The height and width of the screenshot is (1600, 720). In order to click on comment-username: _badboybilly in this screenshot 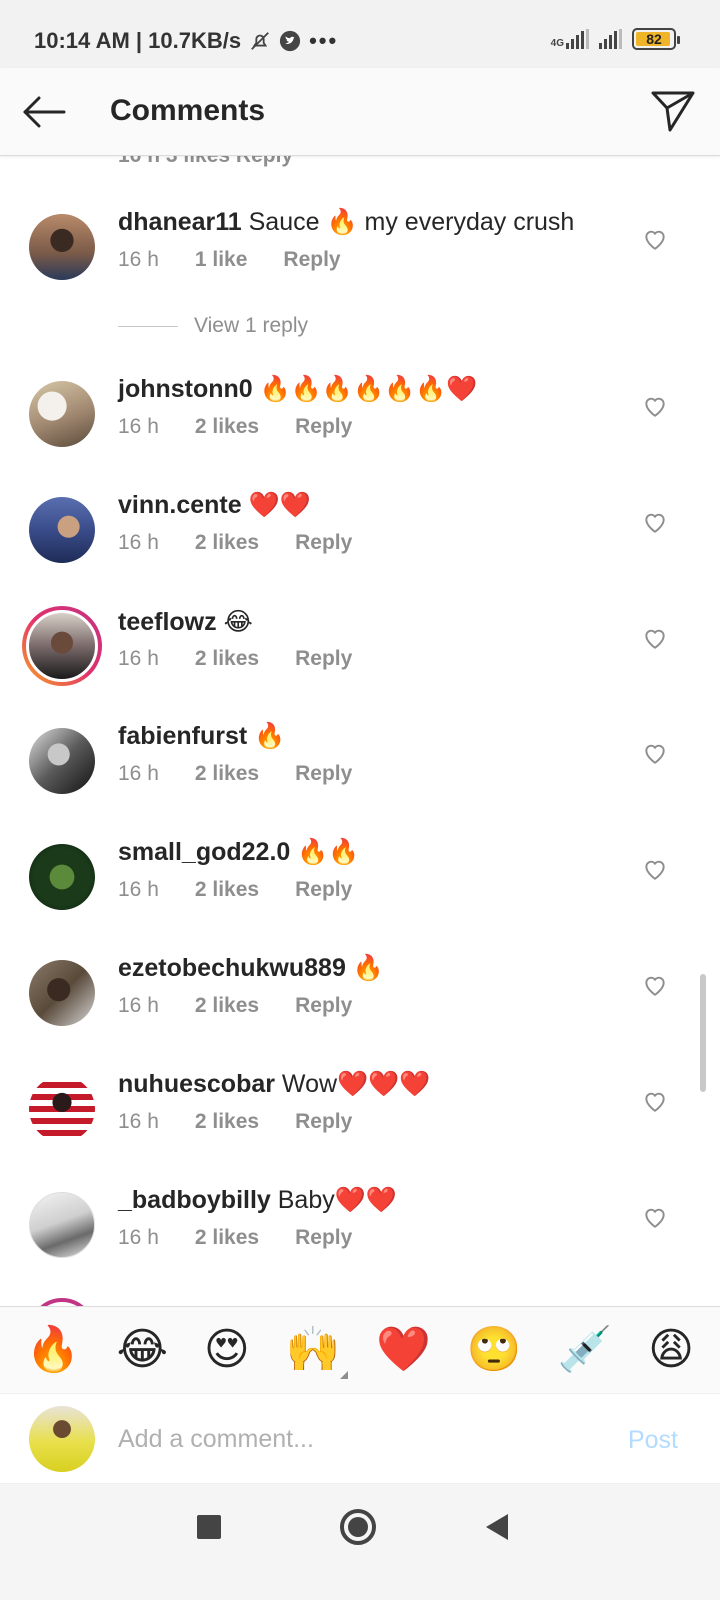, I will do `click(194, 1200)`.